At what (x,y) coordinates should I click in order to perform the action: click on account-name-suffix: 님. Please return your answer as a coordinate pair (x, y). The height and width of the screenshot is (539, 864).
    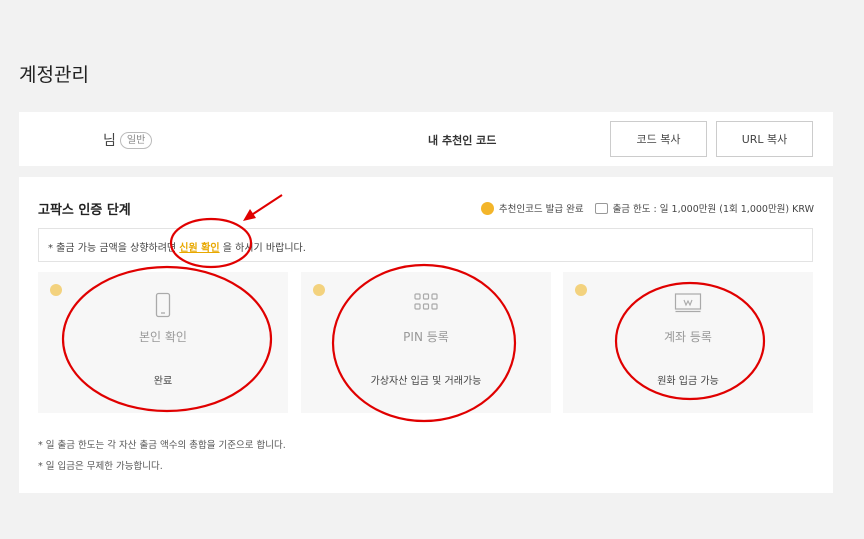
    Looking at the image, I should click on (109, 141).